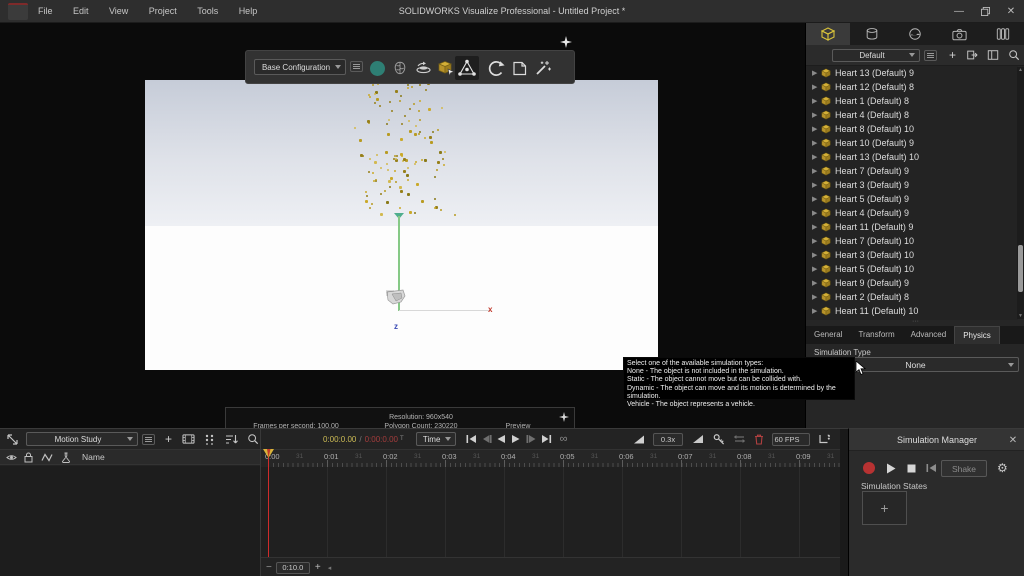  What do you see at coordinates (824, 439) in the screenshot?
I see `keyframe-options-icon` at bounding box center [824, 439].